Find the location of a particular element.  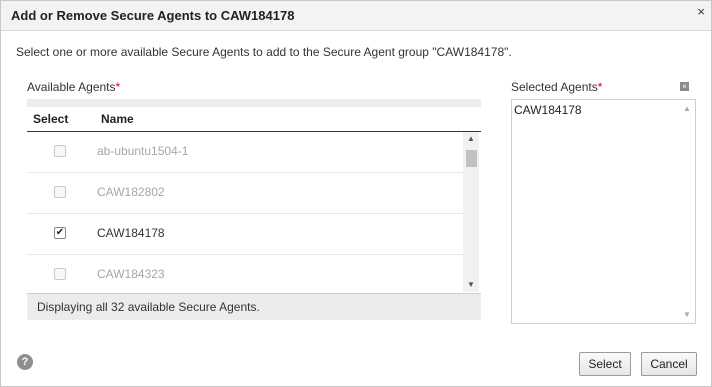

table-row: ab-ubuntu1504-1 is located at coordinates (245, 152).